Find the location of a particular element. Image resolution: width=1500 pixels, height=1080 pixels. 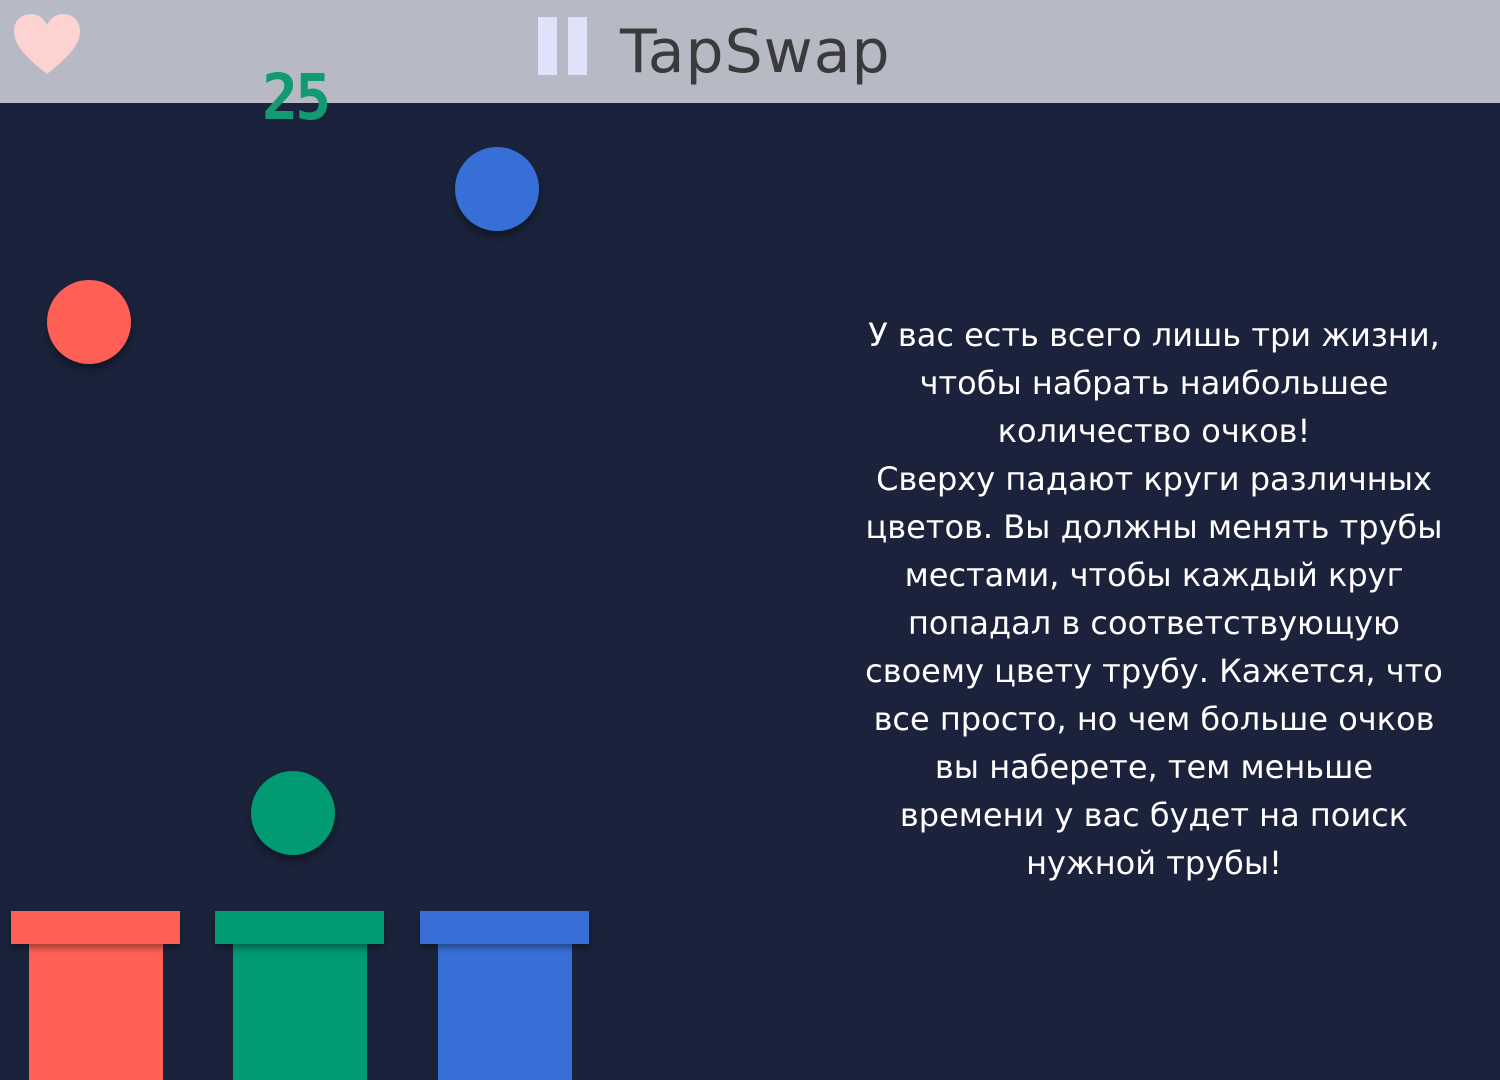

score-counter: 25 is located at coordinates (296, 98).